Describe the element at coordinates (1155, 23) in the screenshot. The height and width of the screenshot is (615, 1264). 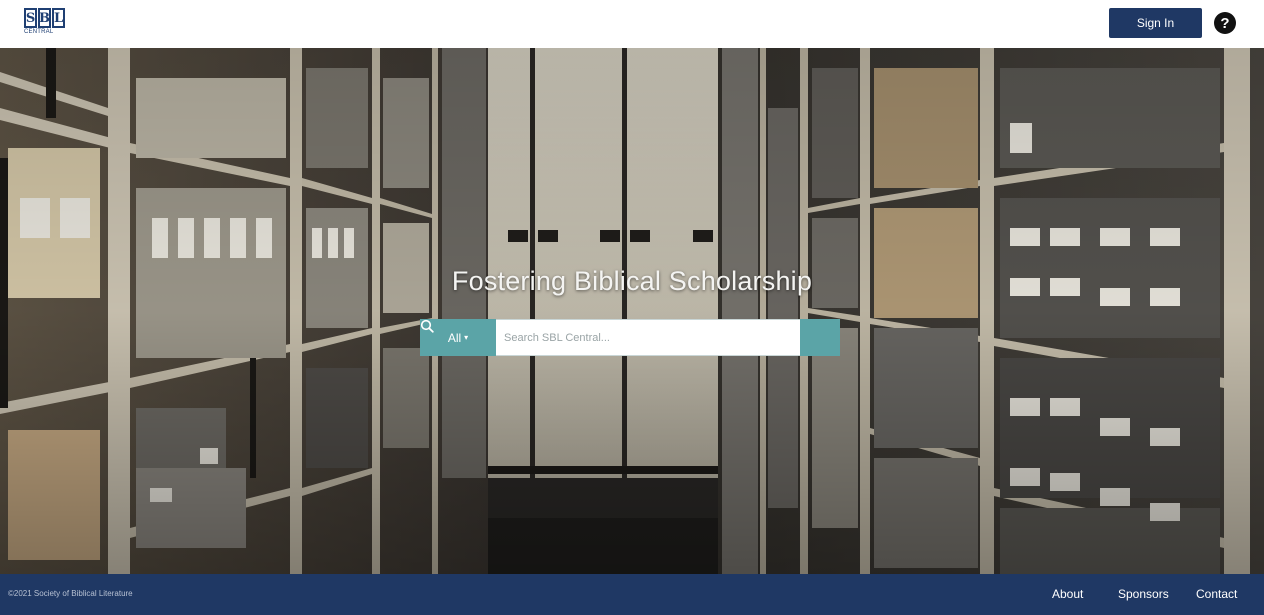
I see `sign-in-button: Sign In` at that location.